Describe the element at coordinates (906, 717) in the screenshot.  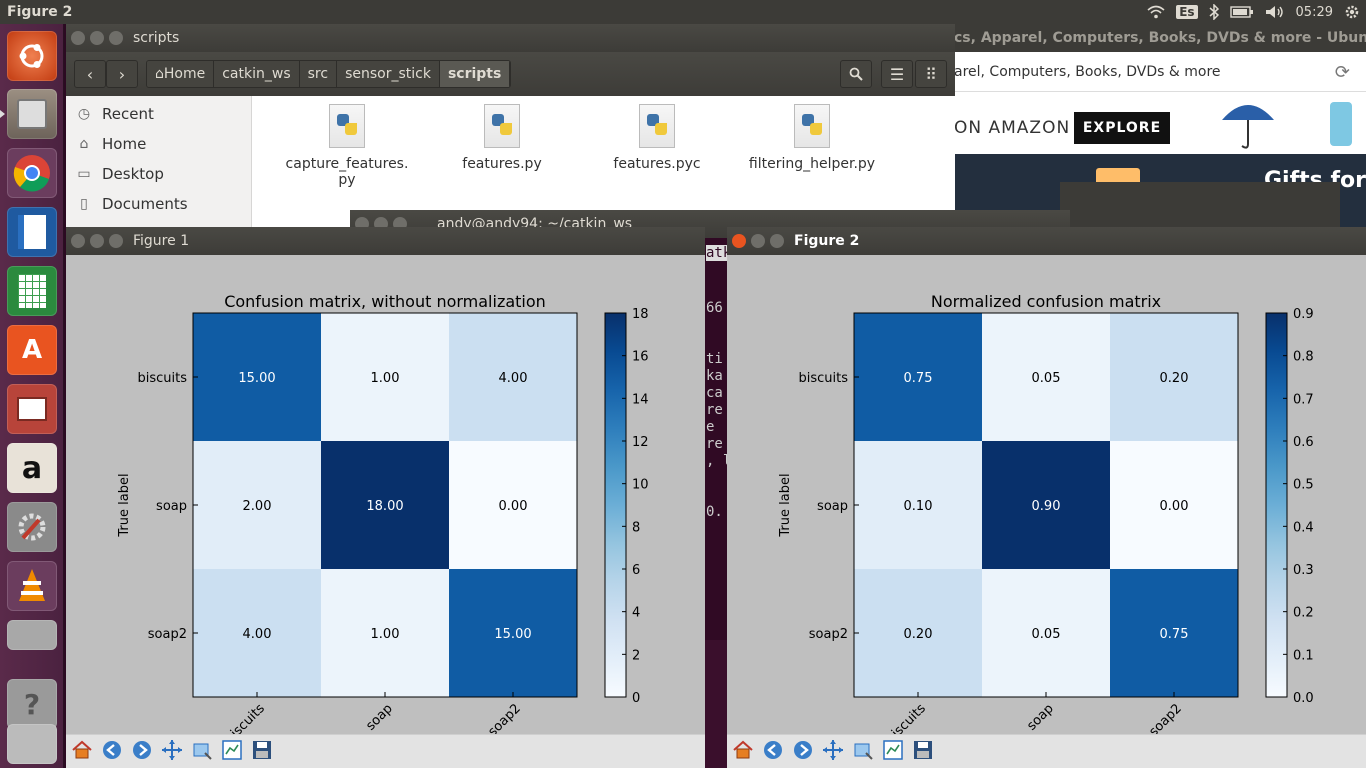
I see `x-tick-label: biscuits` at that location.